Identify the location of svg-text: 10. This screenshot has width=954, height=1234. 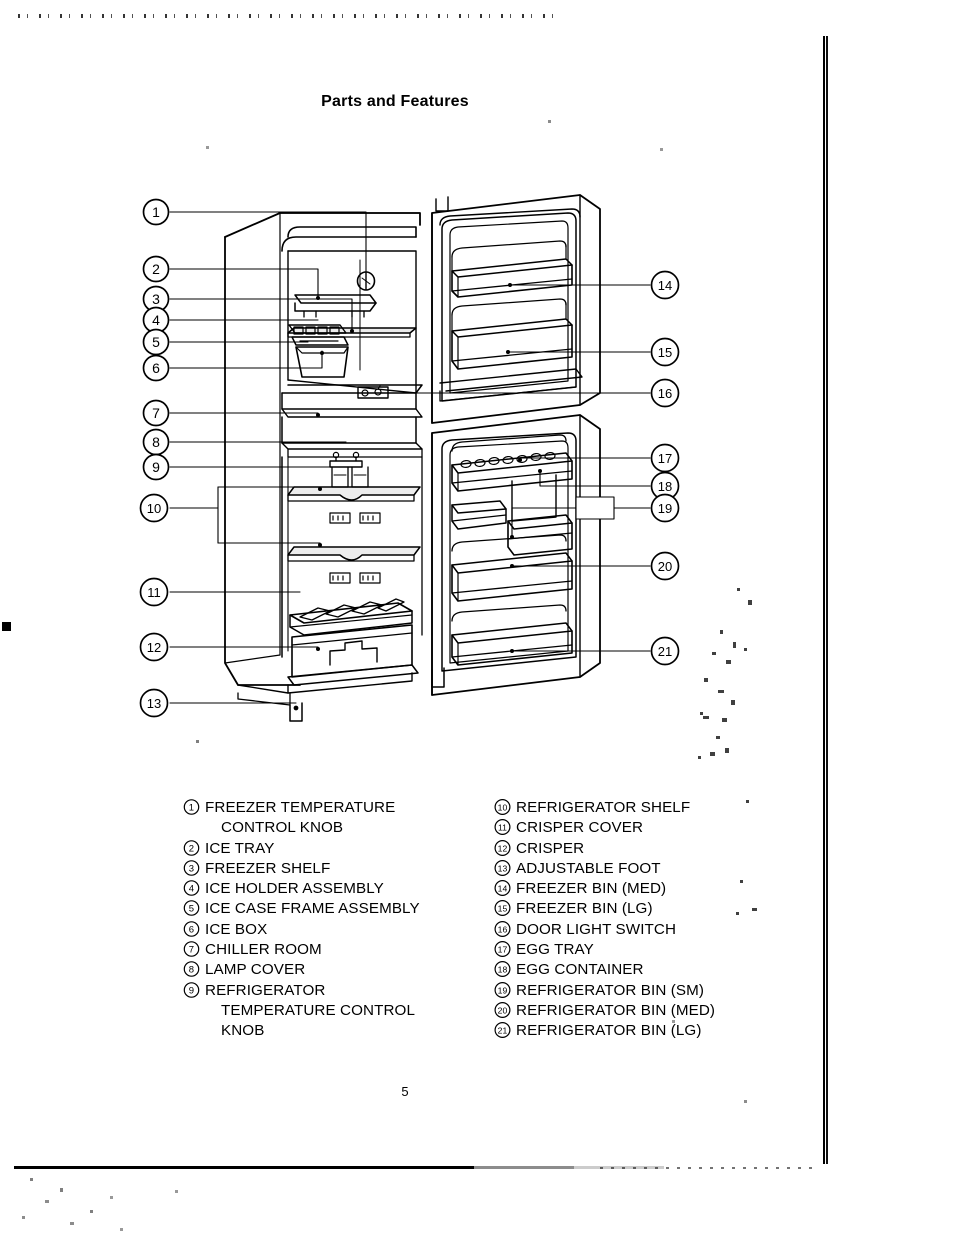
(503, 807).